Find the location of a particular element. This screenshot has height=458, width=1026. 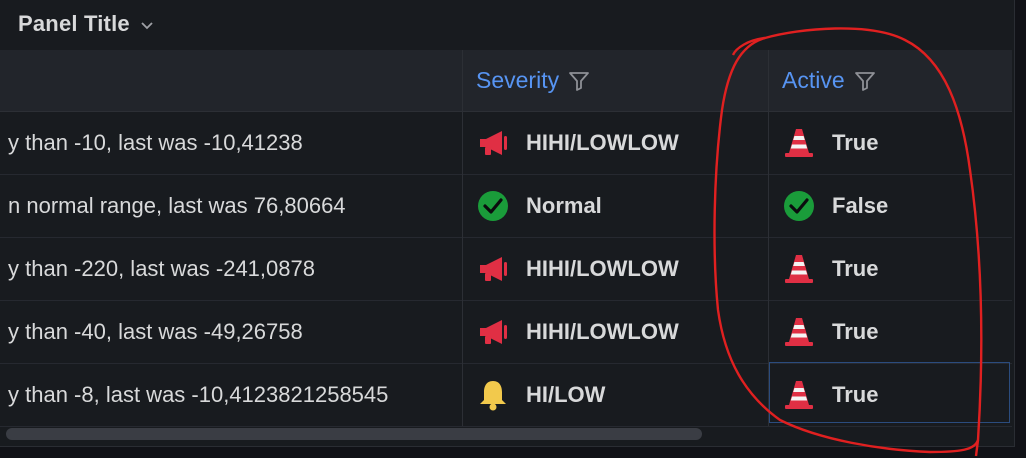

severity-cell: HI/LOW is located at coordinates (540, 395).